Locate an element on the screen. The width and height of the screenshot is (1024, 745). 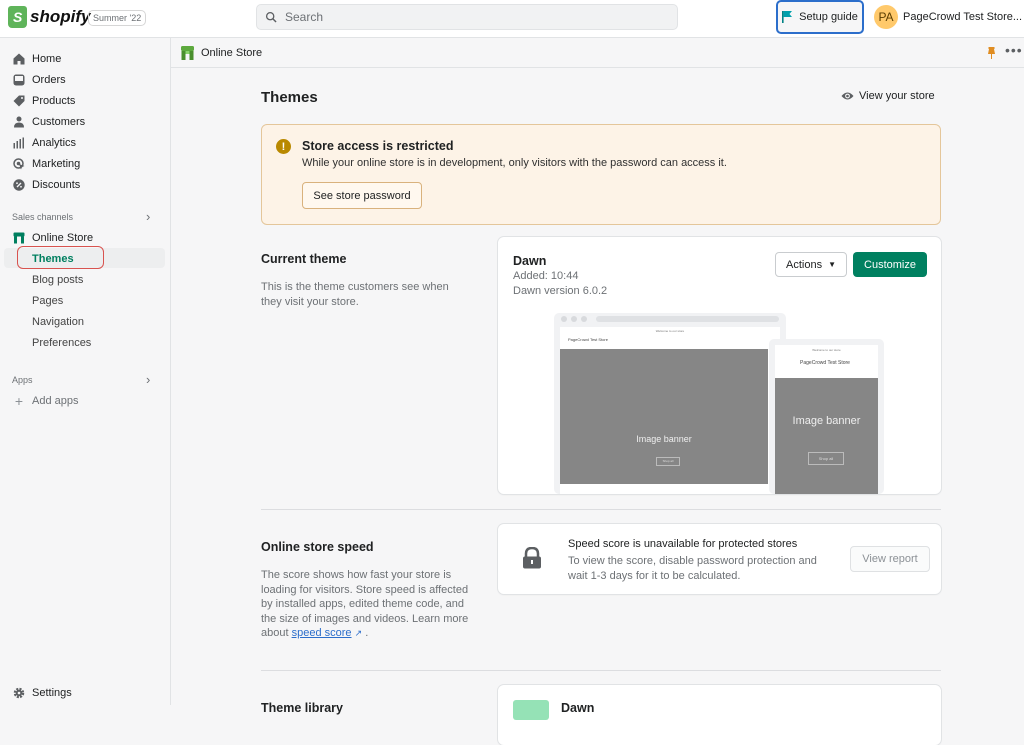
address-bar is located at coordinates (687, 319).